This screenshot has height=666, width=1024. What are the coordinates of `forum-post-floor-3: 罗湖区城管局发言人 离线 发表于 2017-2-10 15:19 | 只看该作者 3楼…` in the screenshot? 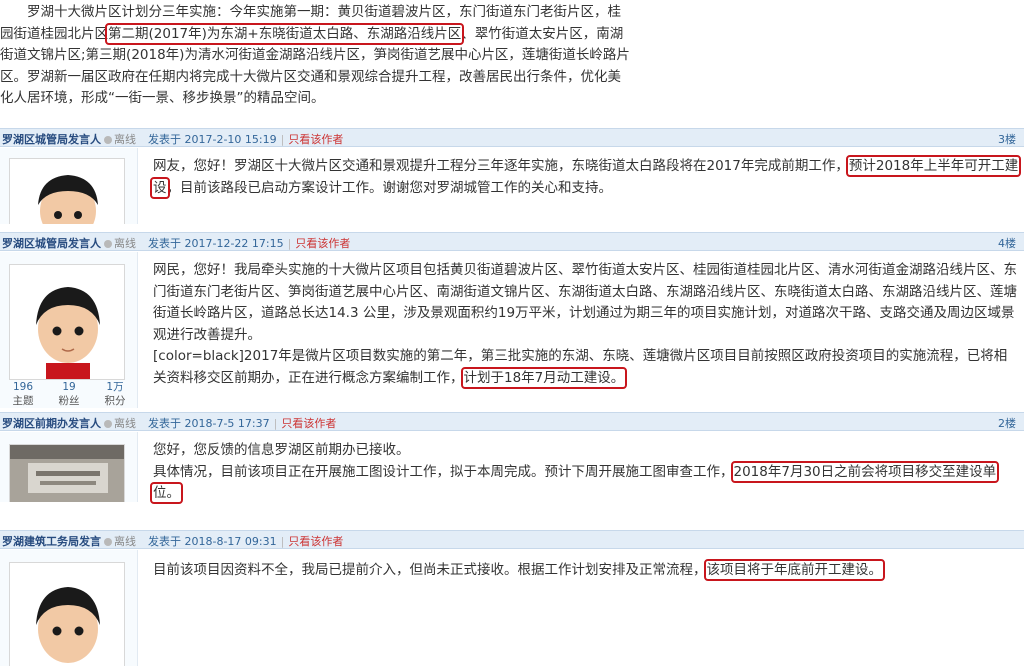 It's located at (512, 176).